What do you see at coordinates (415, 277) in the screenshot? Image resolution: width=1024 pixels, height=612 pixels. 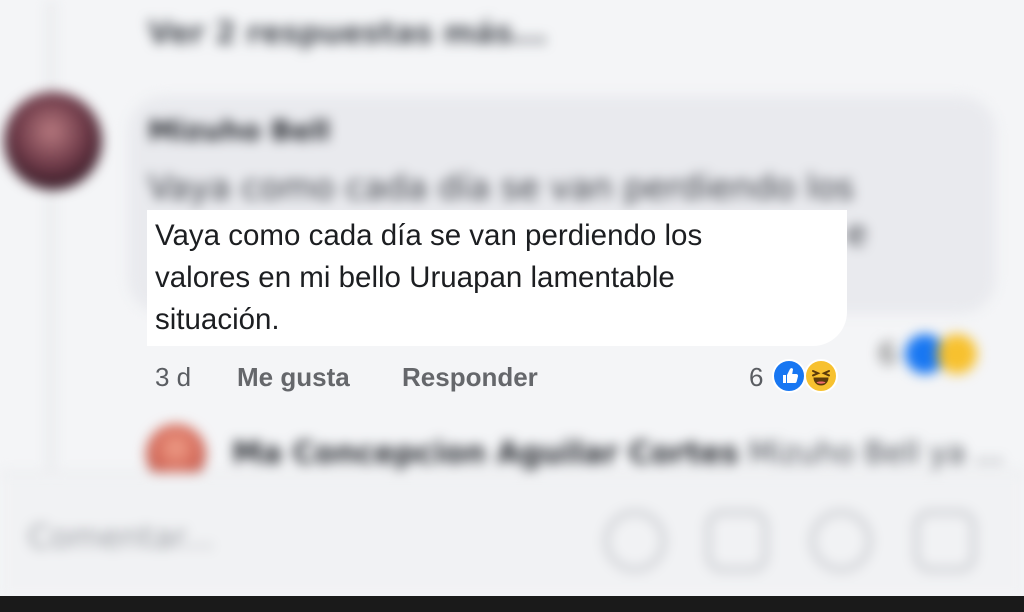 I see `comment-text-line: valores en mi bello Uruapan lamentable` at bounding box center [415, 277].